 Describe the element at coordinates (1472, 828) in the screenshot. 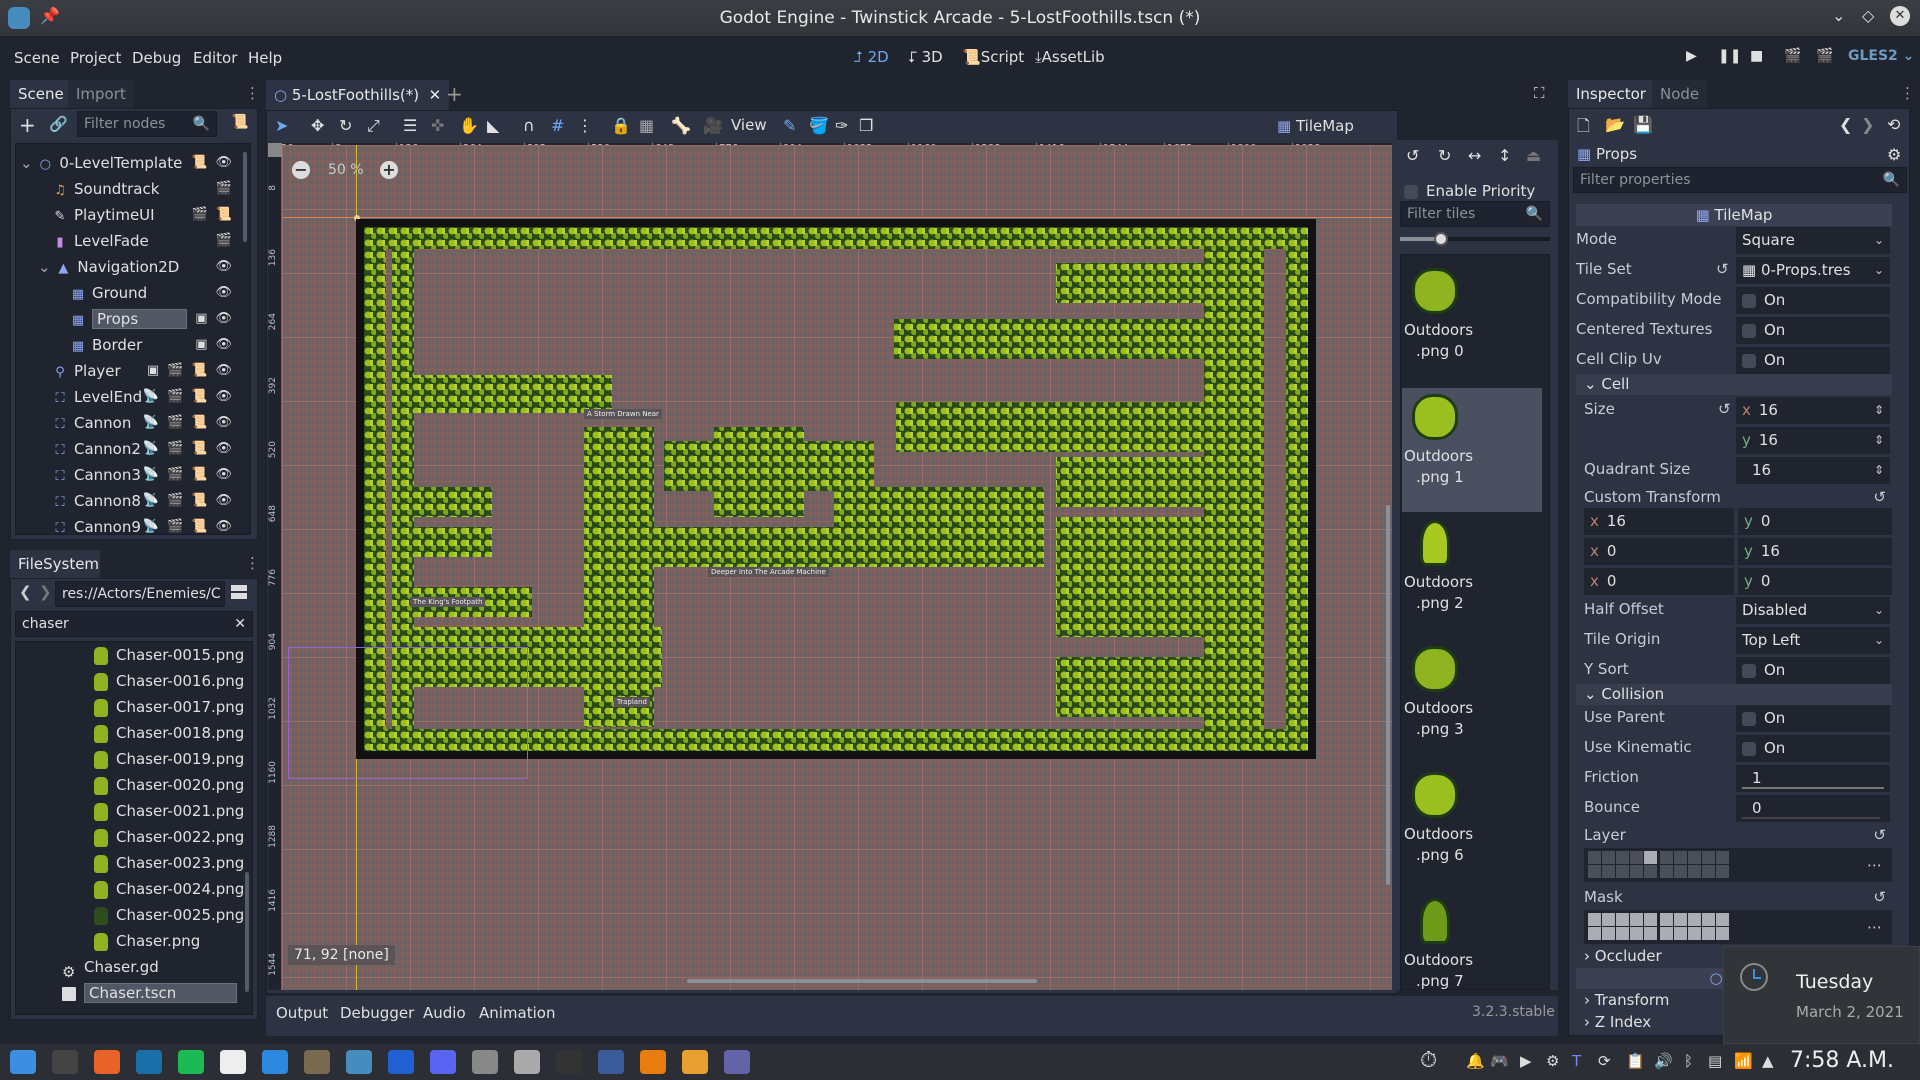

I see `tile-item: Outdoors .png 6` at that location.